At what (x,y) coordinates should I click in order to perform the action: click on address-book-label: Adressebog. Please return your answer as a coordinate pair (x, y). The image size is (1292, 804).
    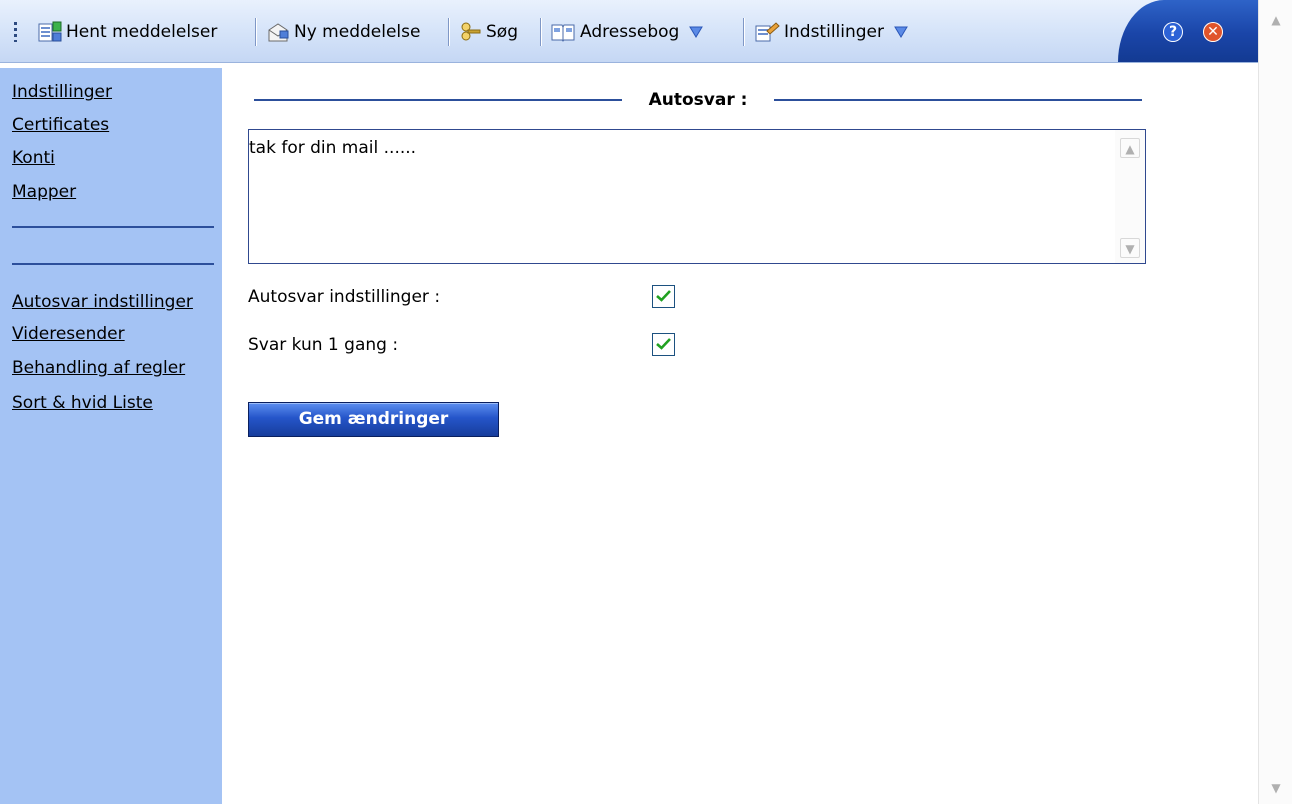
    Looking at the image, I should click on (630, 32).